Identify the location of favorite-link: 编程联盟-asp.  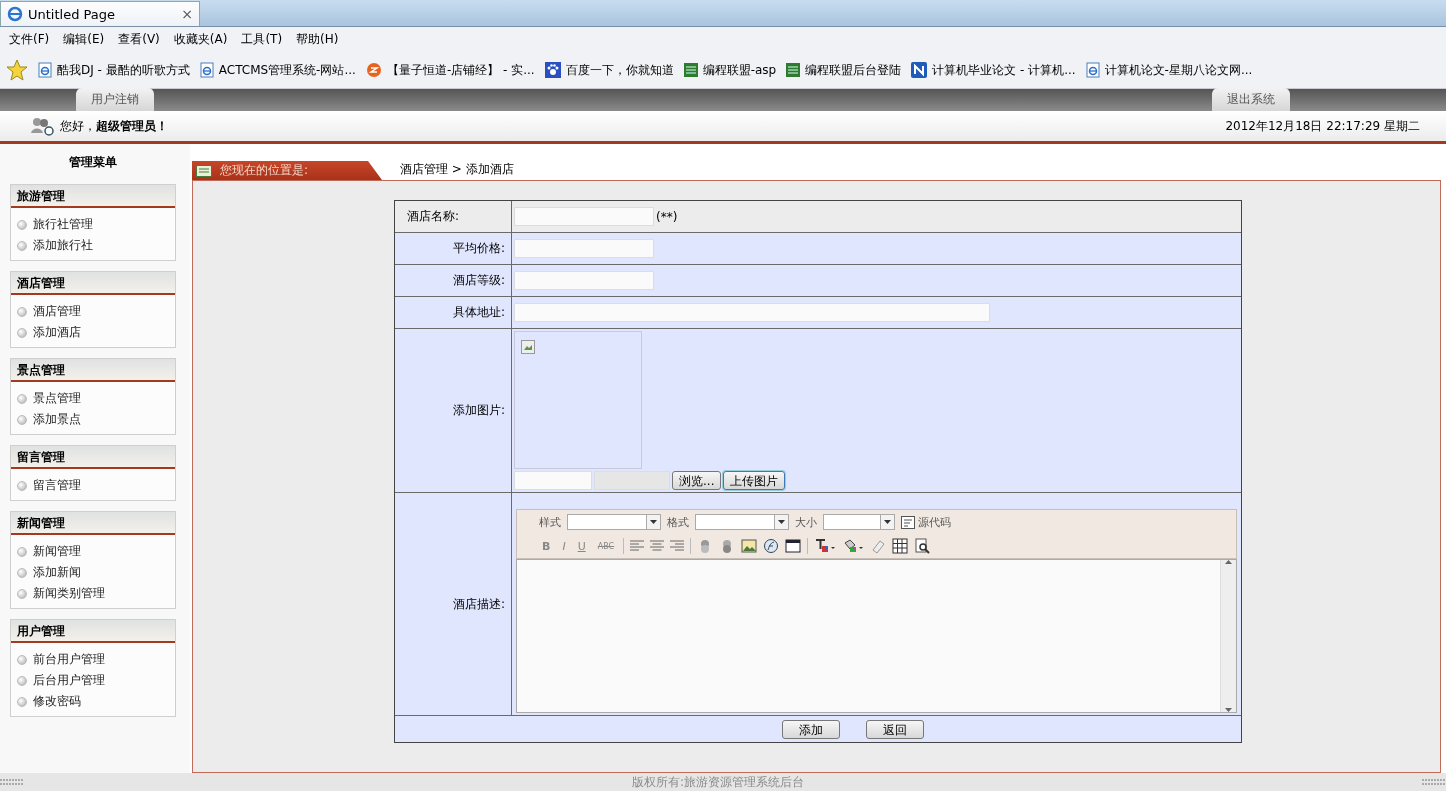
(739, 70).